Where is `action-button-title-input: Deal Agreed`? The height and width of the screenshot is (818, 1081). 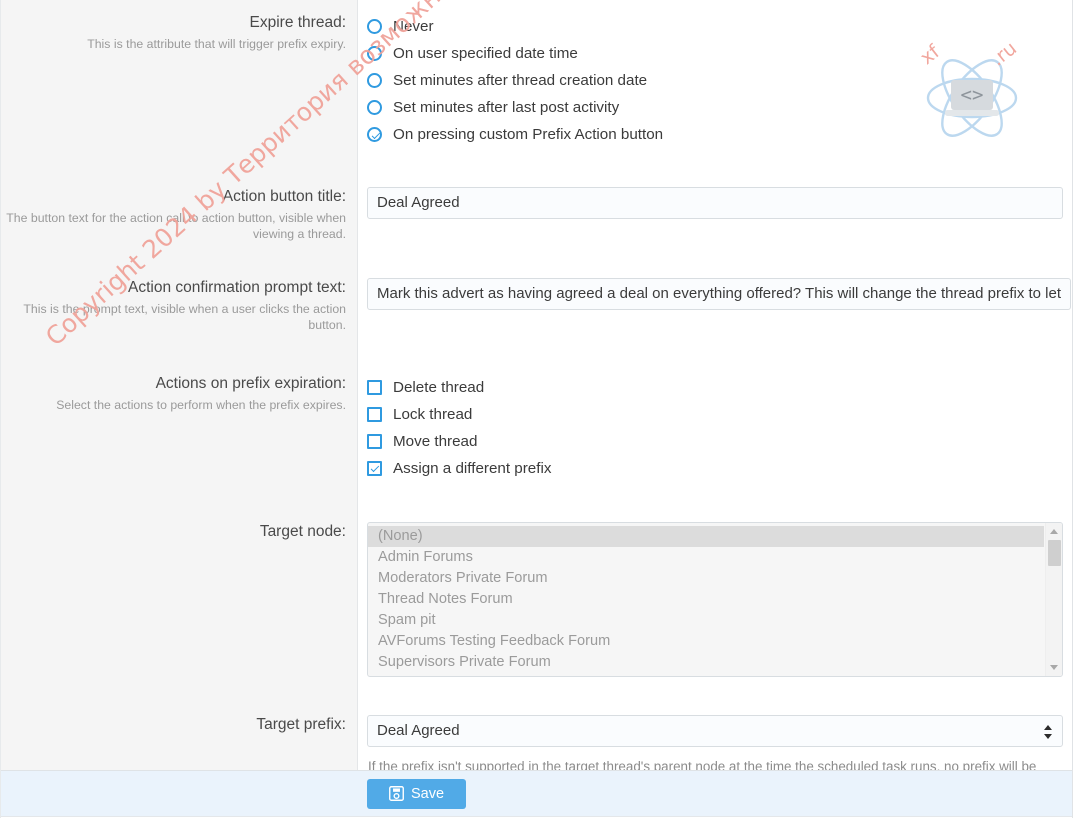
action-button-title-input: Deal Agreed is located at coordinates (715, 203).